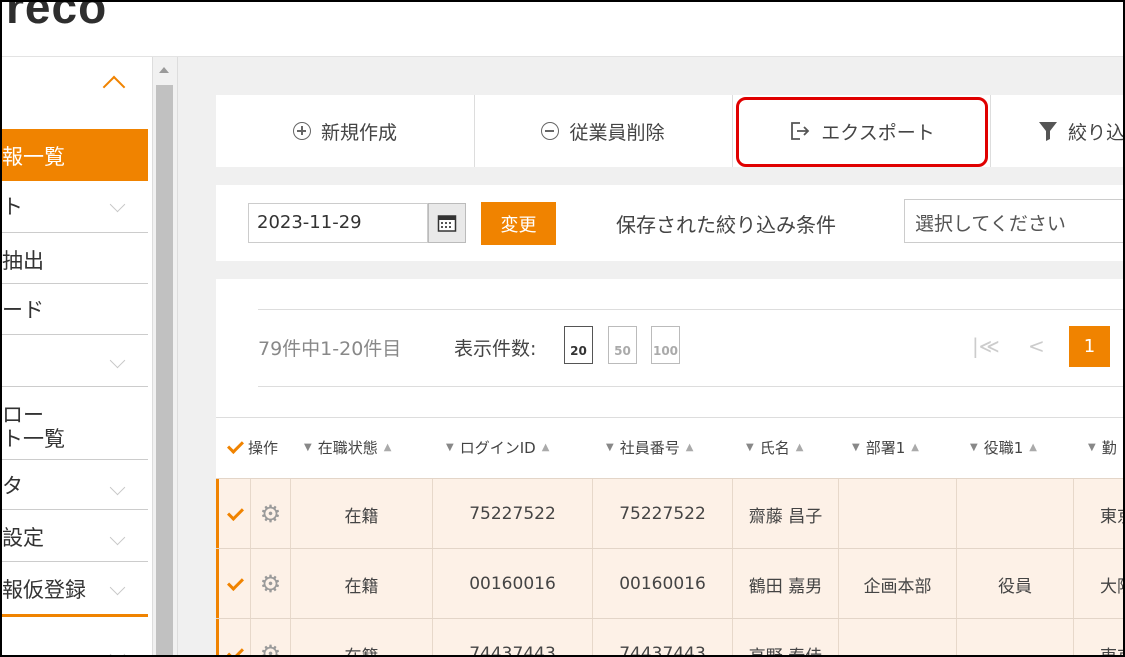  What do you see at coordinates (1111, 651) in the screenshot?
I see `cell-location: 東京` at bounding box center [1111, 651].